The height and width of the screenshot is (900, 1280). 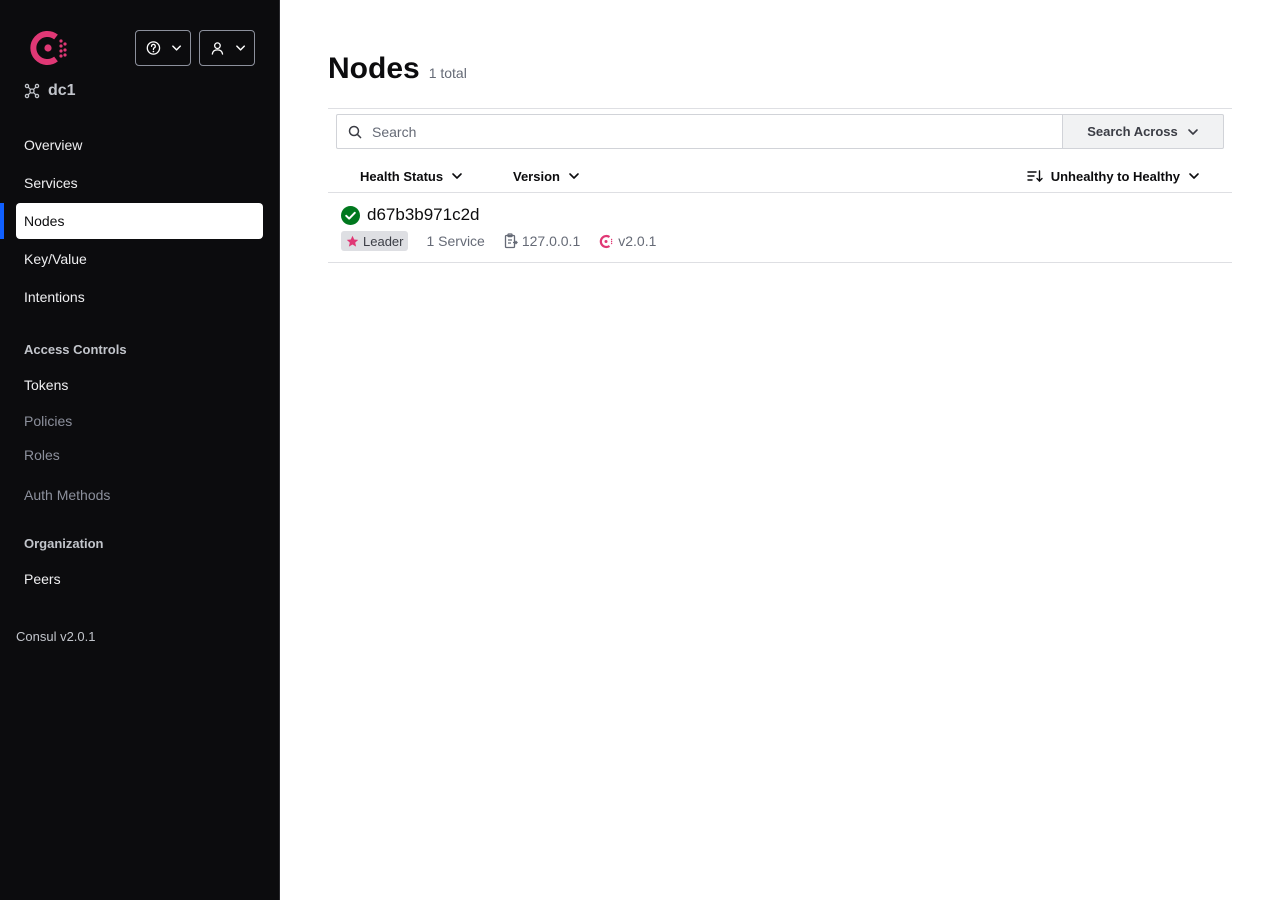 I want to click on page-title: Nodes, so click(x=374, y=68).